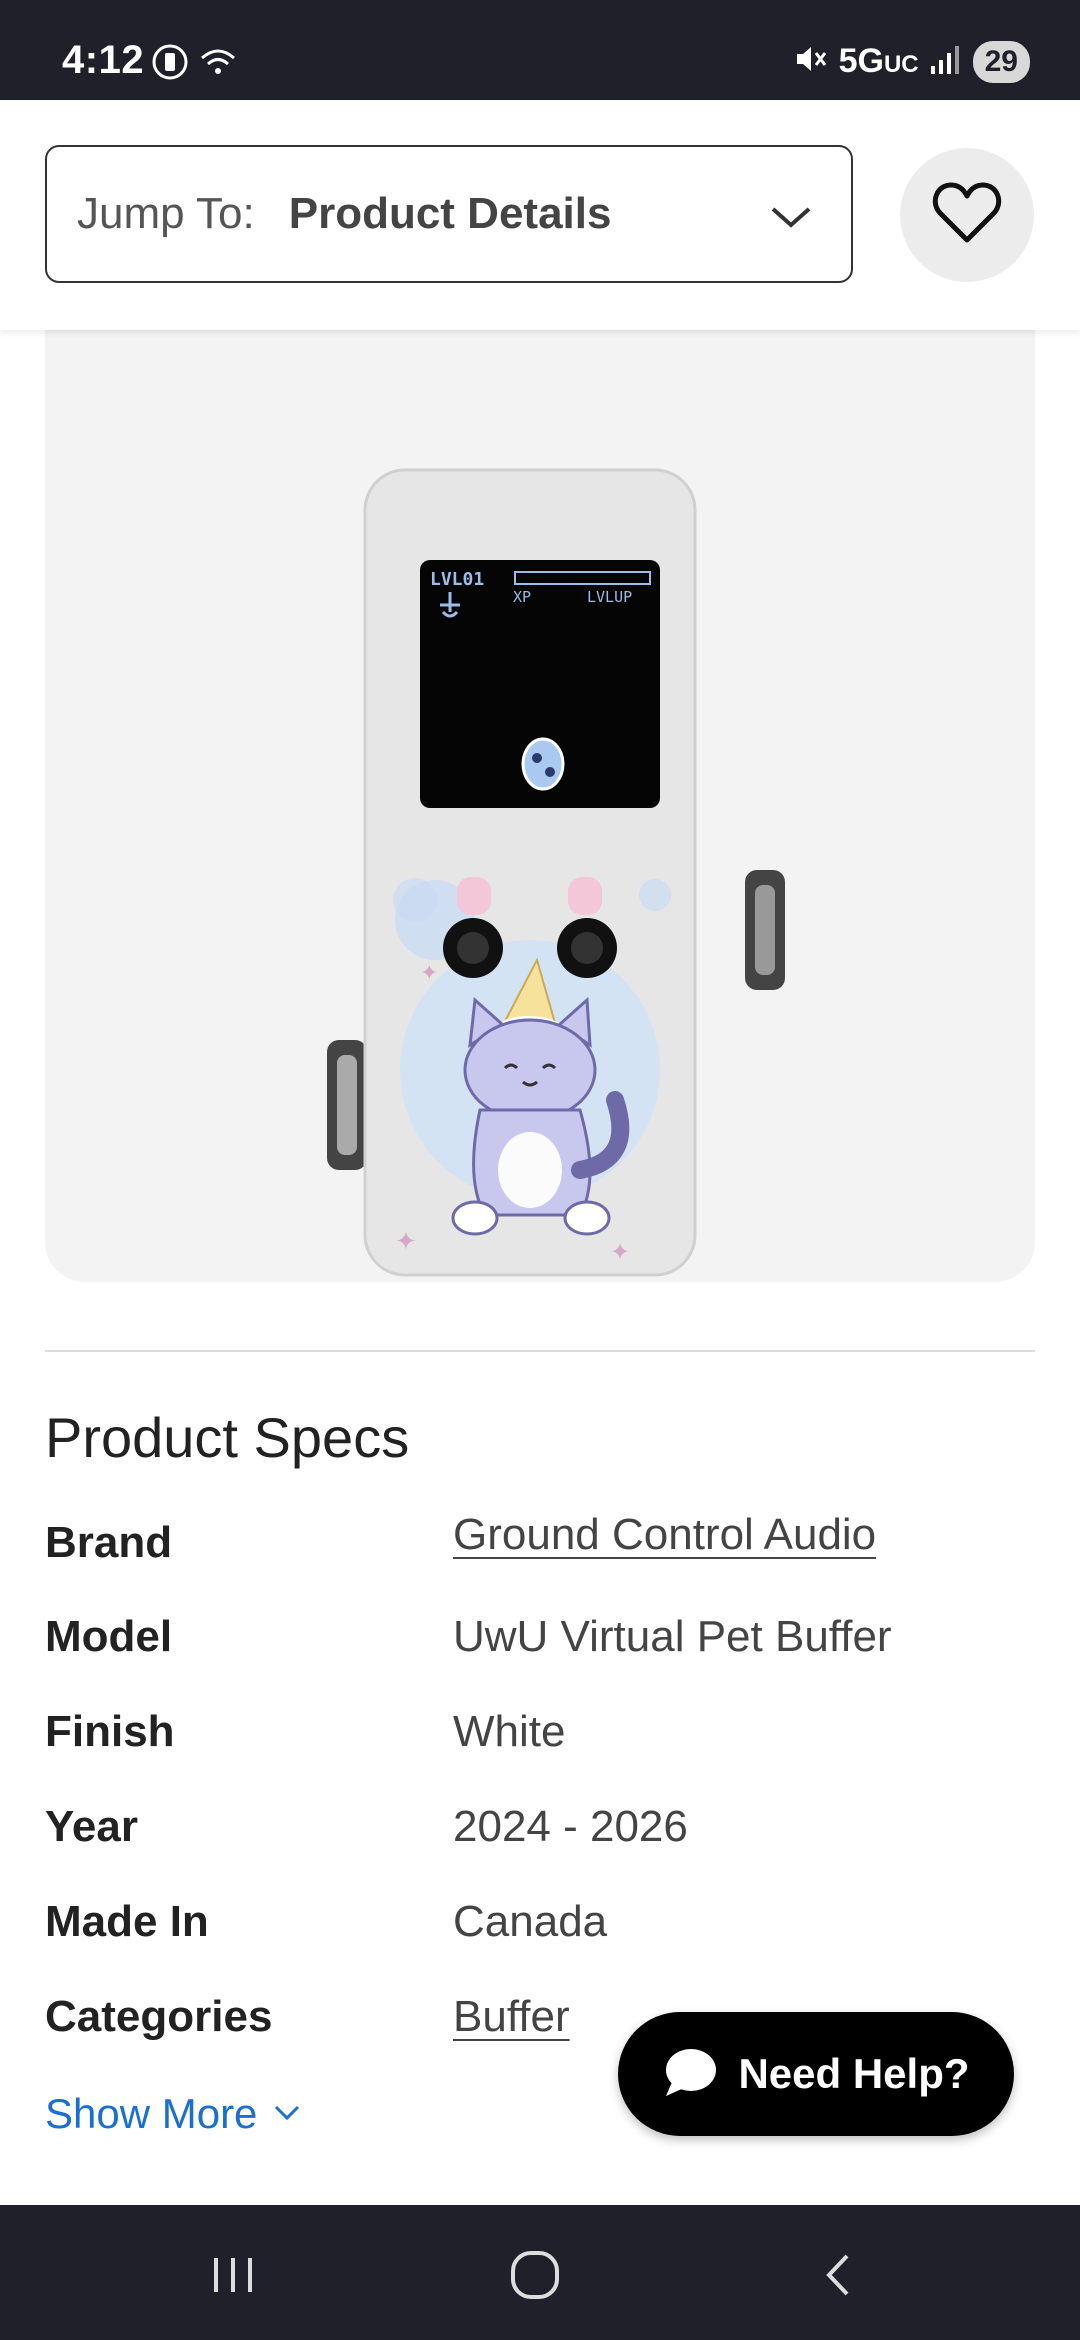 This screenshot has height=2340, width=1080. I want to click on app-notification-icon, so click(170, 64).